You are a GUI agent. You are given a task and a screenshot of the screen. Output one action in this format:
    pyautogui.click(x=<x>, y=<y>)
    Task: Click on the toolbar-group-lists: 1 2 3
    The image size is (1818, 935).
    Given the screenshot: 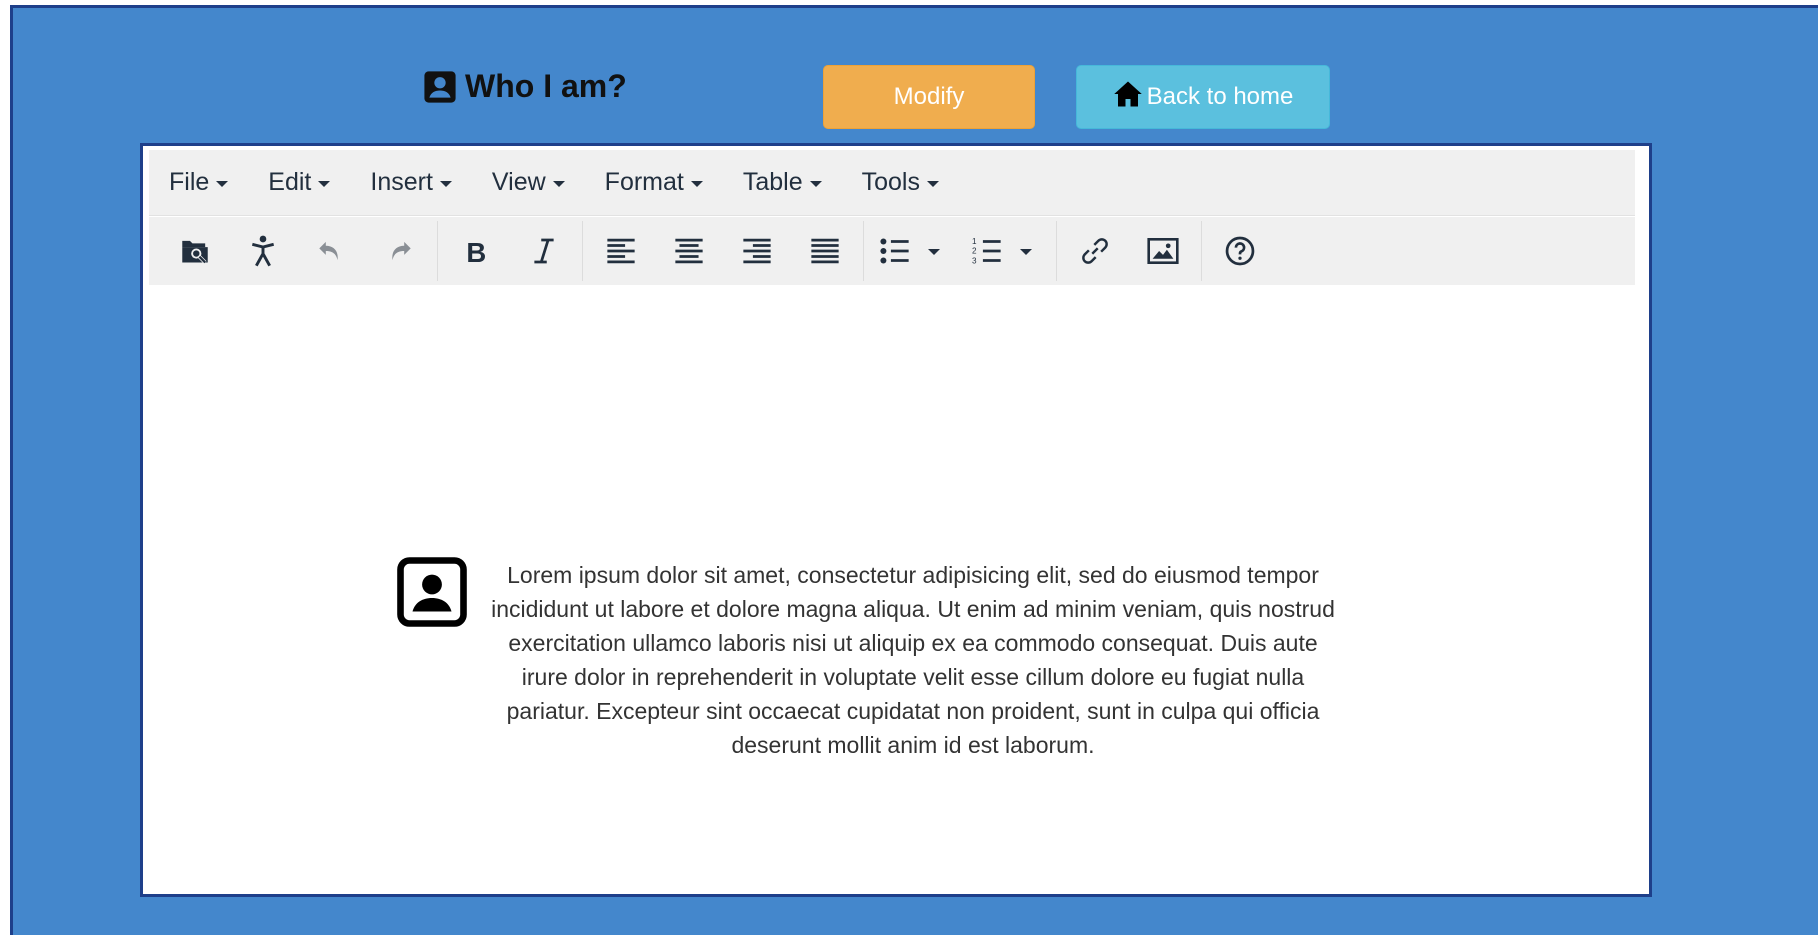 What is the action you would take?
    pyautogui.click(x=960, y=251)
    